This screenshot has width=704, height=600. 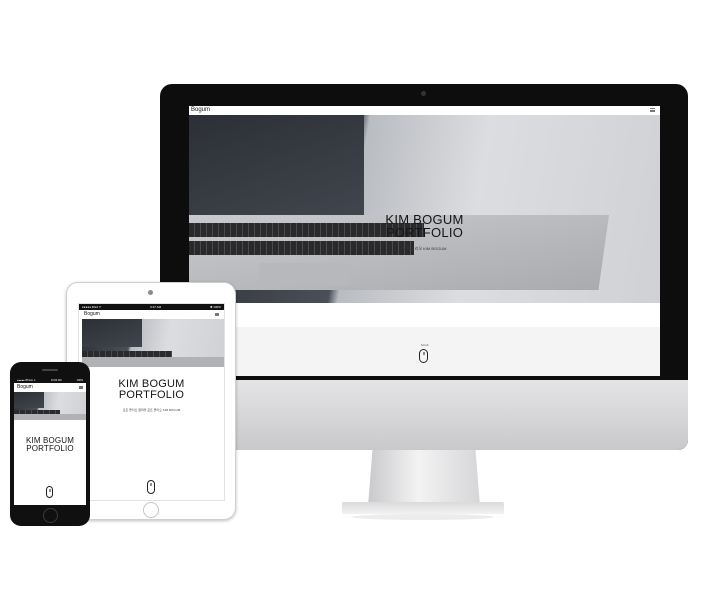 I want to click on imac-stand-foot, so click(x=423, y=508).